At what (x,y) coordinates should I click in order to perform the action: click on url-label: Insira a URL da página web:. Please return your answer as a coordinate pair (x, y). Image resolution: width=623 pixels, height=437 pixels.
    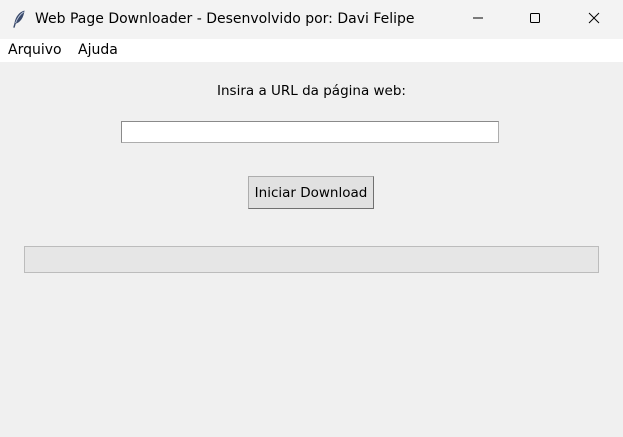
    Looking at the image, I should click on (311, 91).